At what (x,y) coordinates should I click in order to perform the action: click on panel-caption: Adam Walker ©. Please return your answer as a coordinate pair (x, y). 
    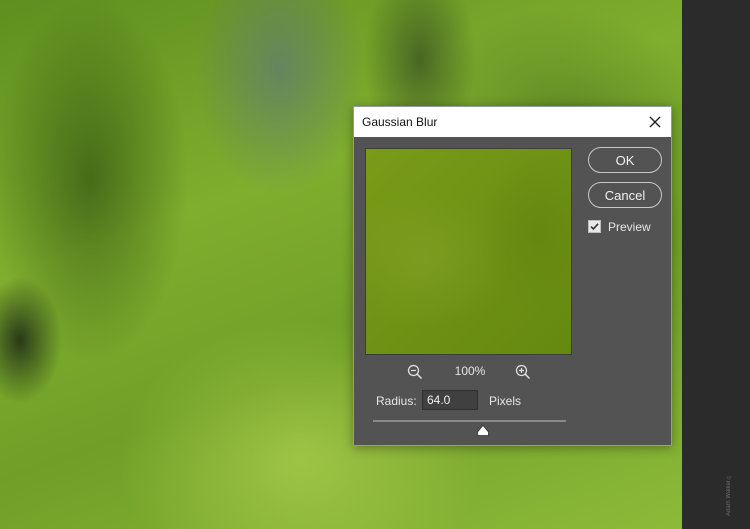
    Looking at the image, I should click on (729, 496).